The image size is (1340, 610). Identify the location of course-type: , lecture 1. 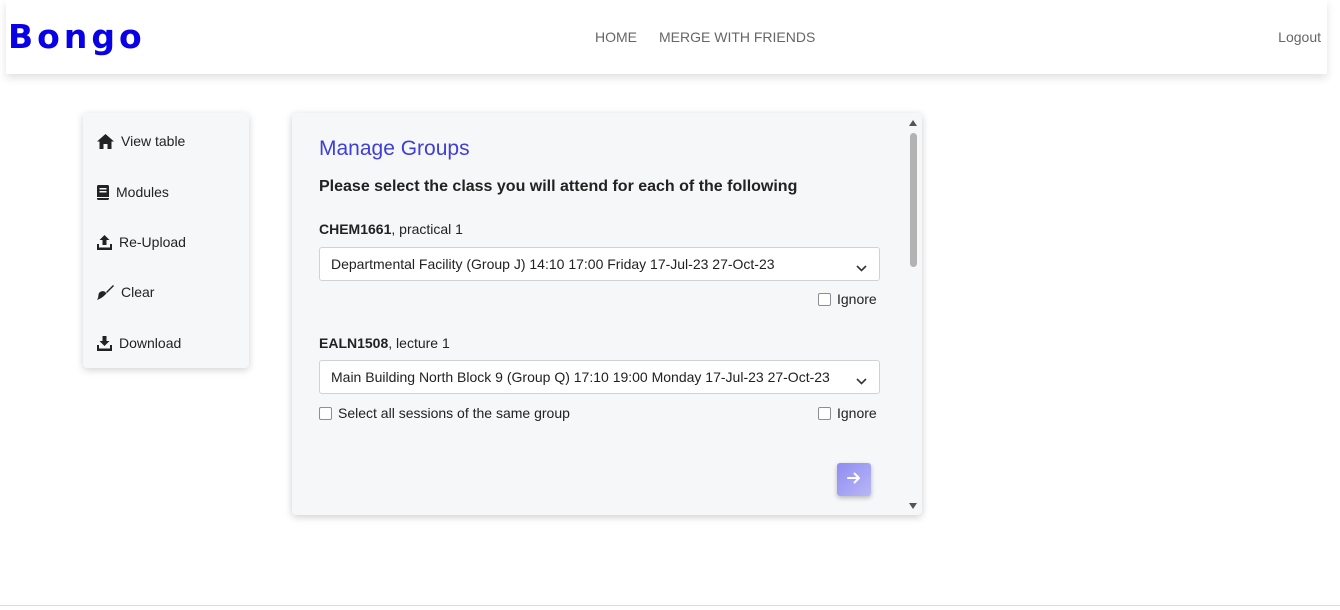
(419, 343).